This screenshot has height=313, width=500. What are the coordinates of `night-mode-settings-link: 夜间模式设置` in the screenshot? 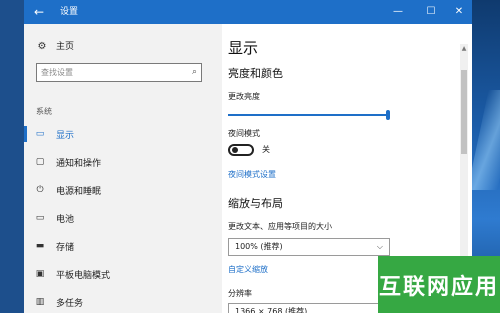 It's located at (252, 174).